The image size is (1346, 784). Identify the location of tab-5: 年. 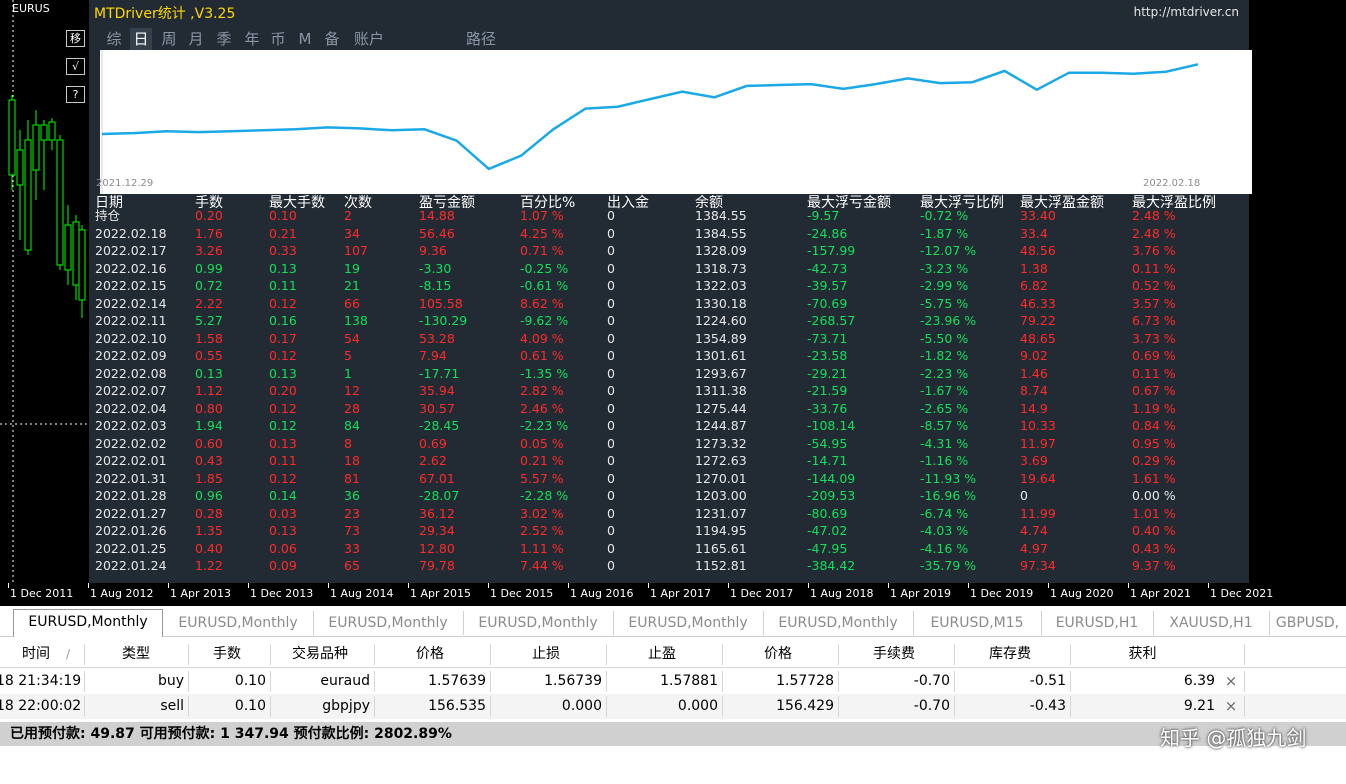
(252, 39).